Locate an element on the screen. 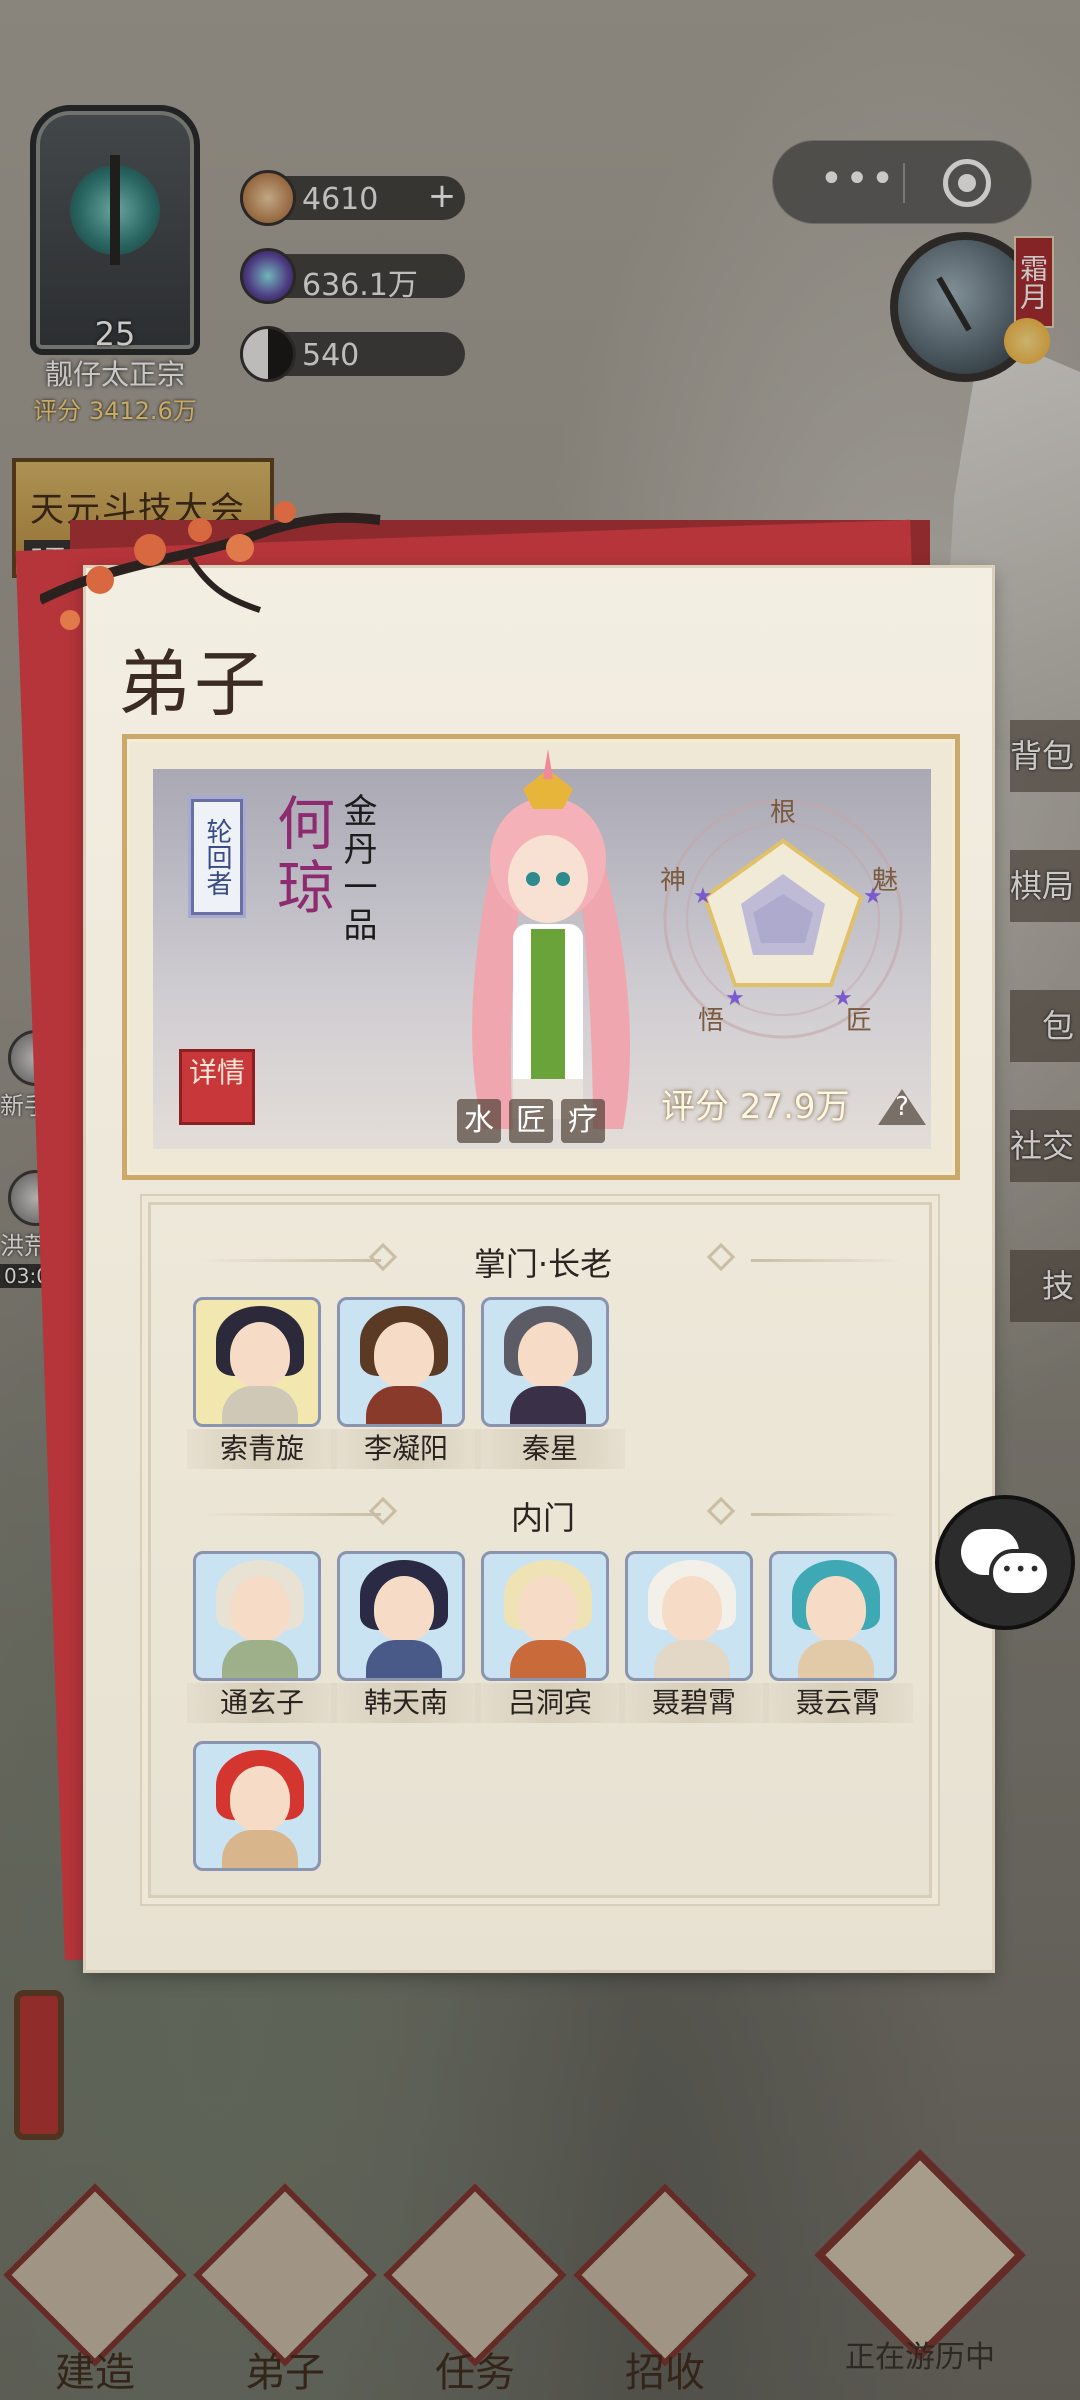 The width and height of the screenshot is (1080, 2400). disciple-portrait is located at coordinates (551, 939).